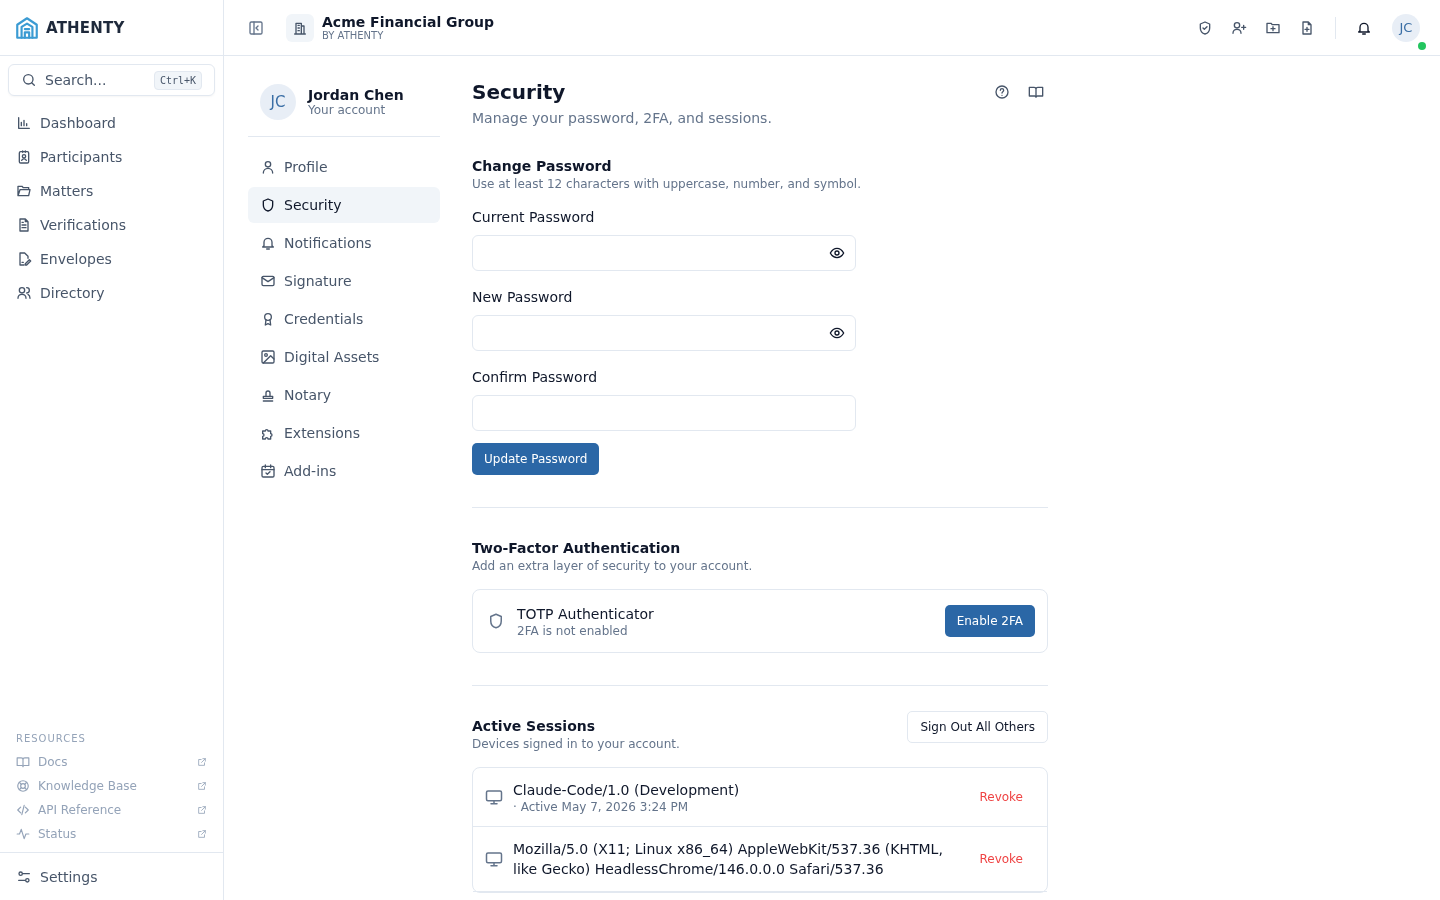 The image size is (1440, 900). Describe the element at coordinates (177, 80) in the screenshot. I see `shortcut-hint: Ctrl+K` at that location.